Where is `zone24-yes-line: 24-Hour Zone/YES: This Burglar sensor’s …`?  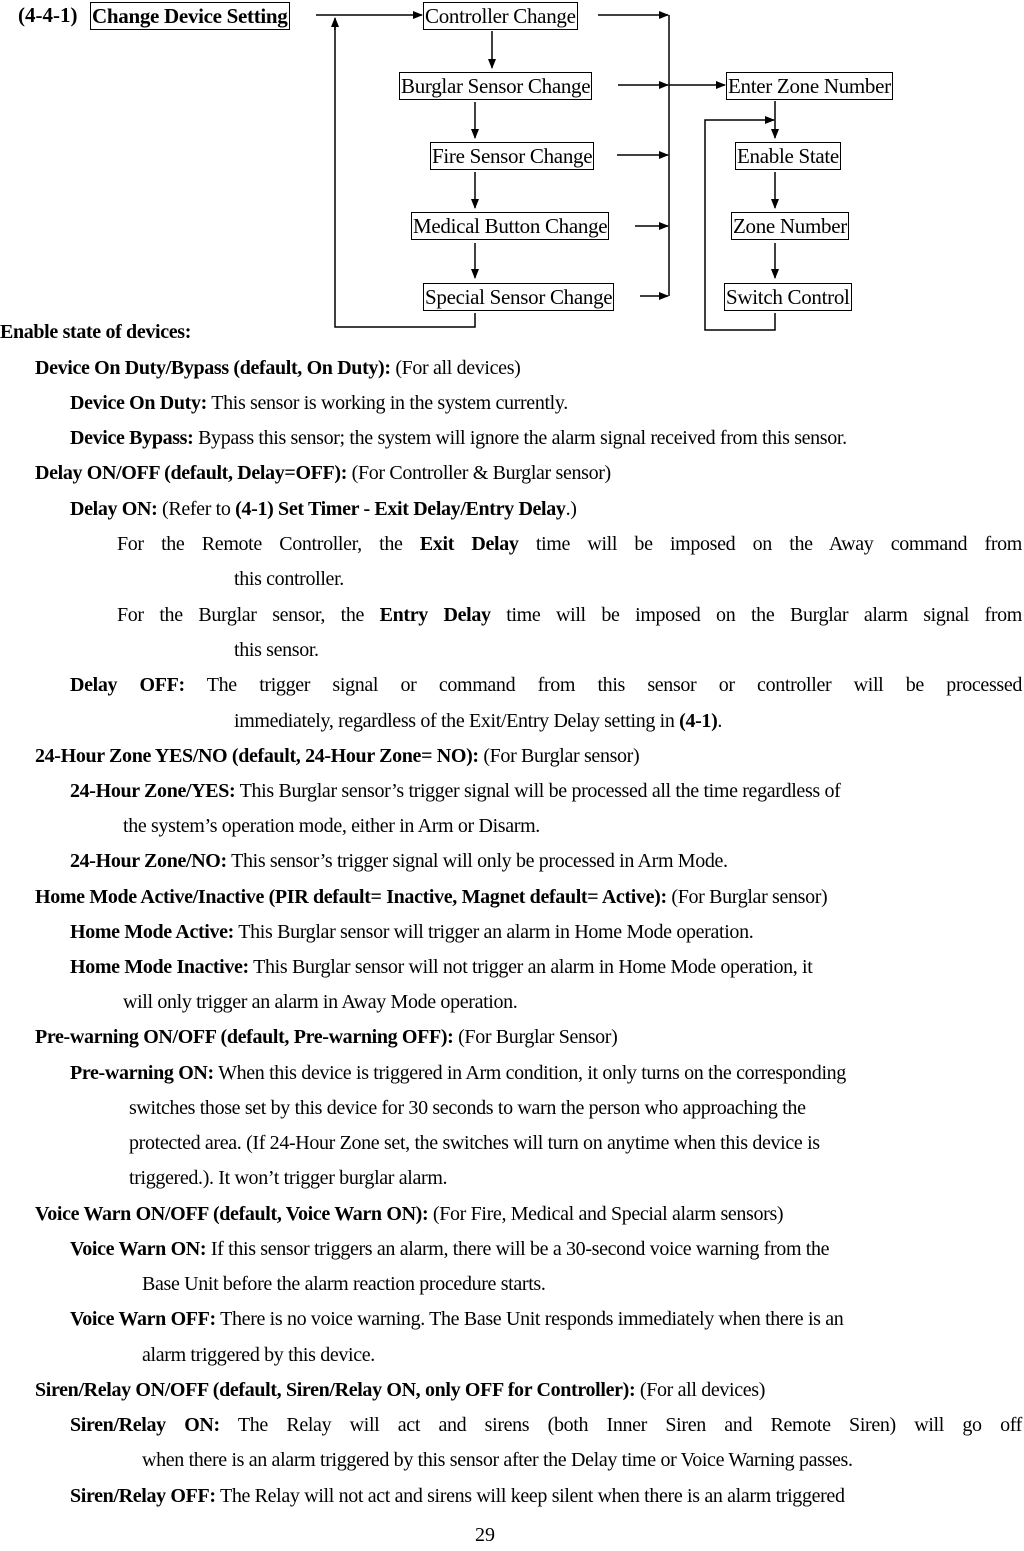
zone24-yes-line: 24-Hour Zone/YES: This Burglar sensor’s … is located at coordinates (455, 791).